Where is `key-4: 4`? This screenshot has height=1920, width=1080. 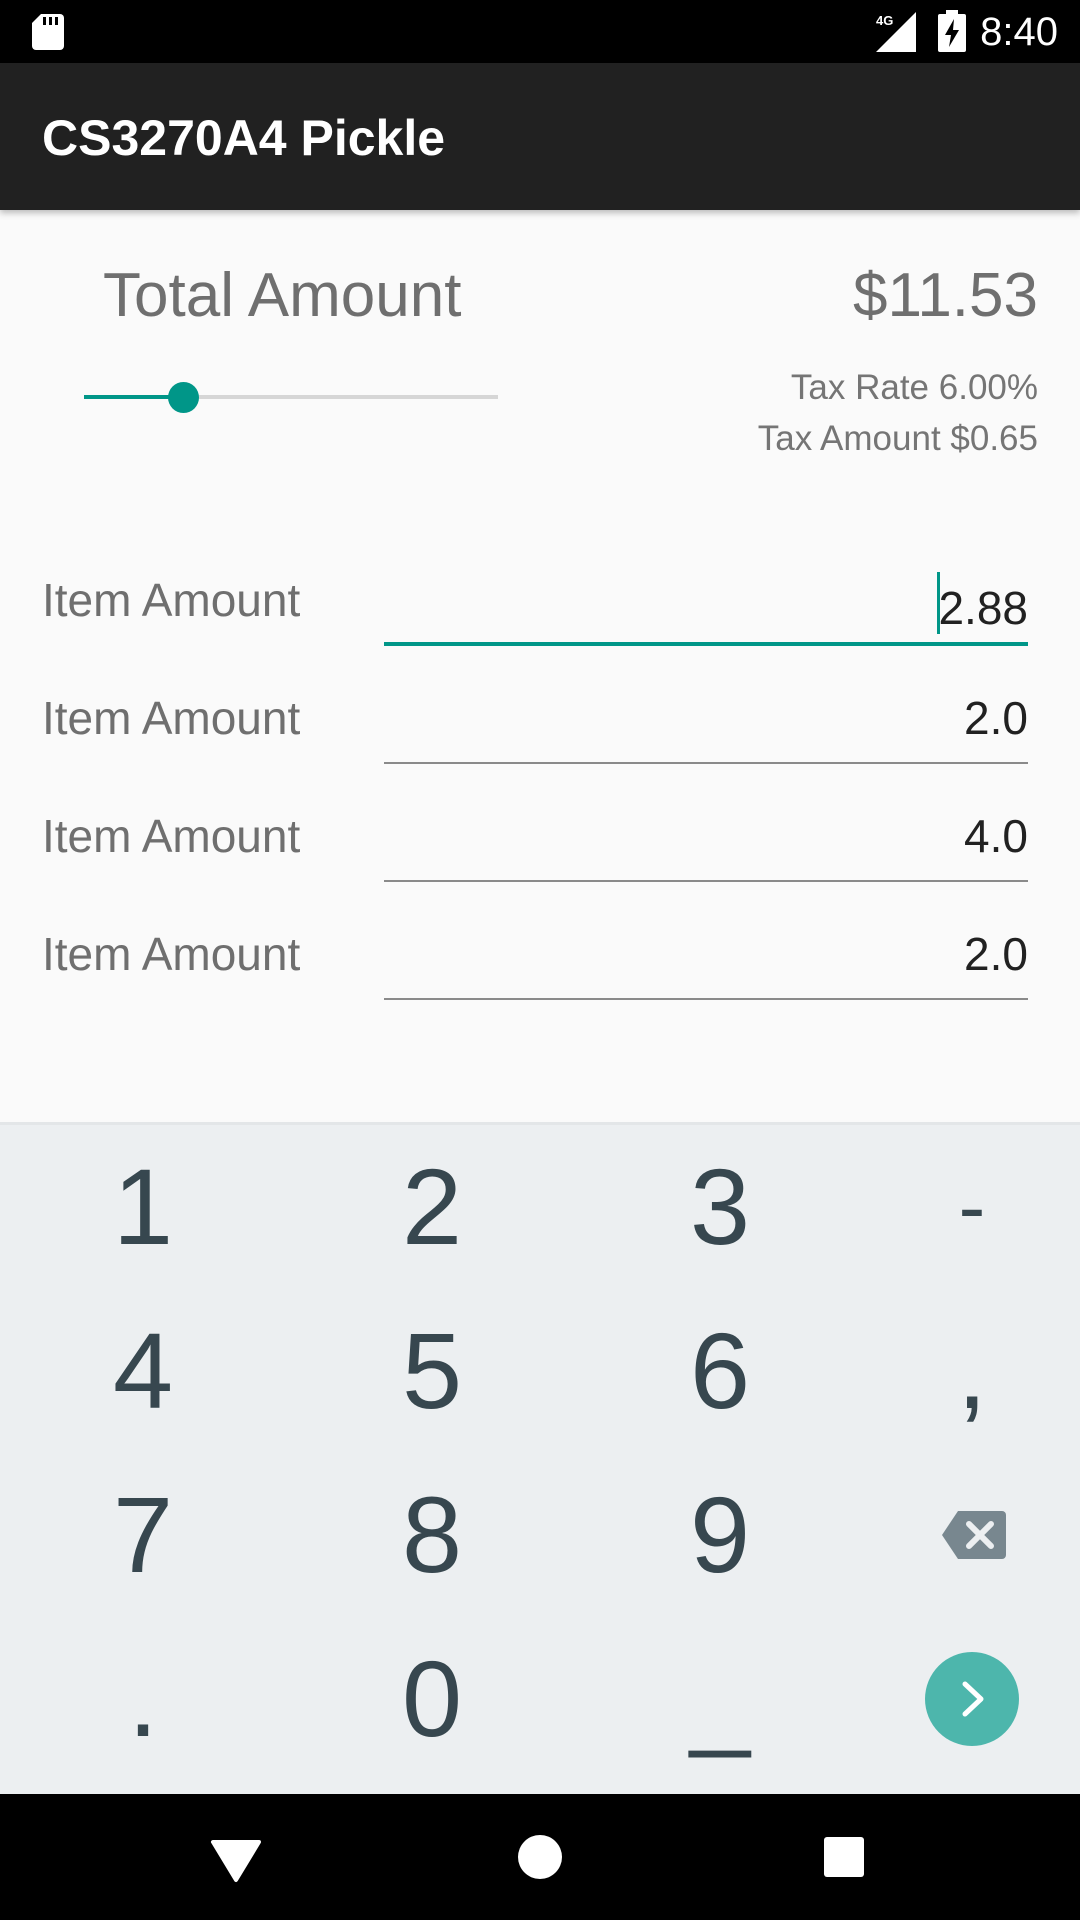 key-4: 4 is located at coordinates (143, 1371).